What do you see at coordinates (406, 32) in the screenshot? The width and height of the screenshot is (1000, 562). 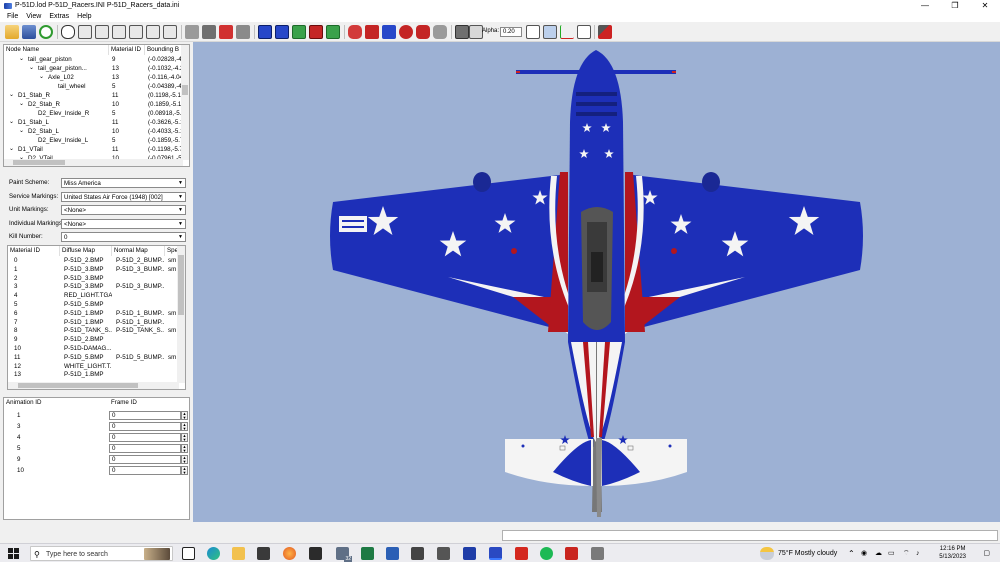 I see `record-icon` at bounding box center [406, 32].